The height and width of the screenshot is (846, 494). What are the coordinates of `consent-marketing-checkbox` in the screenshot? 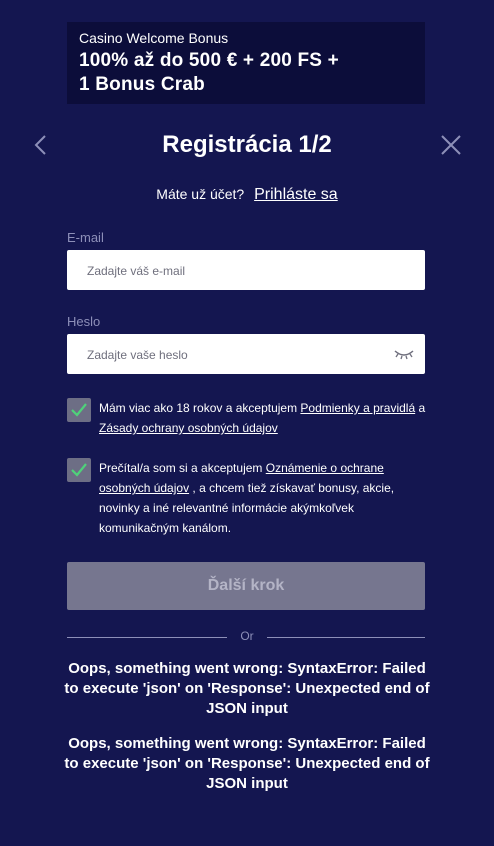 It's located at (79, 470).